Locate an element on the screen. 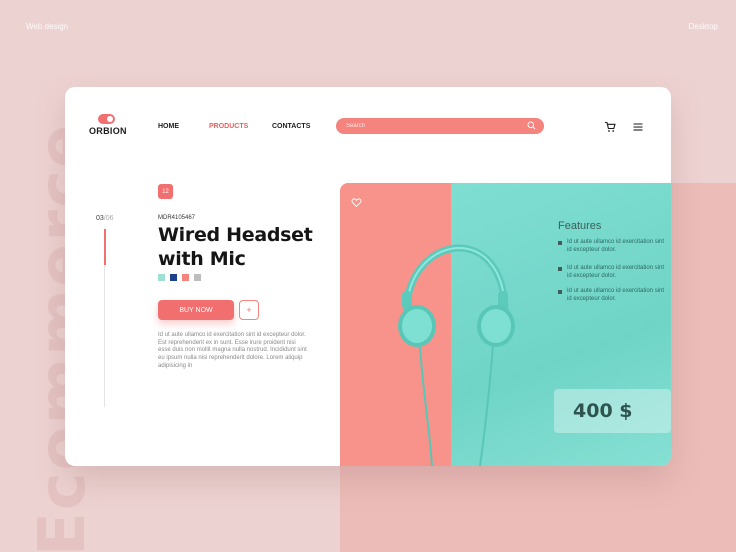 The width and height of the screenshot is (736, 552). product-sku: MDR4105467 is located at coordinates (177, 218).